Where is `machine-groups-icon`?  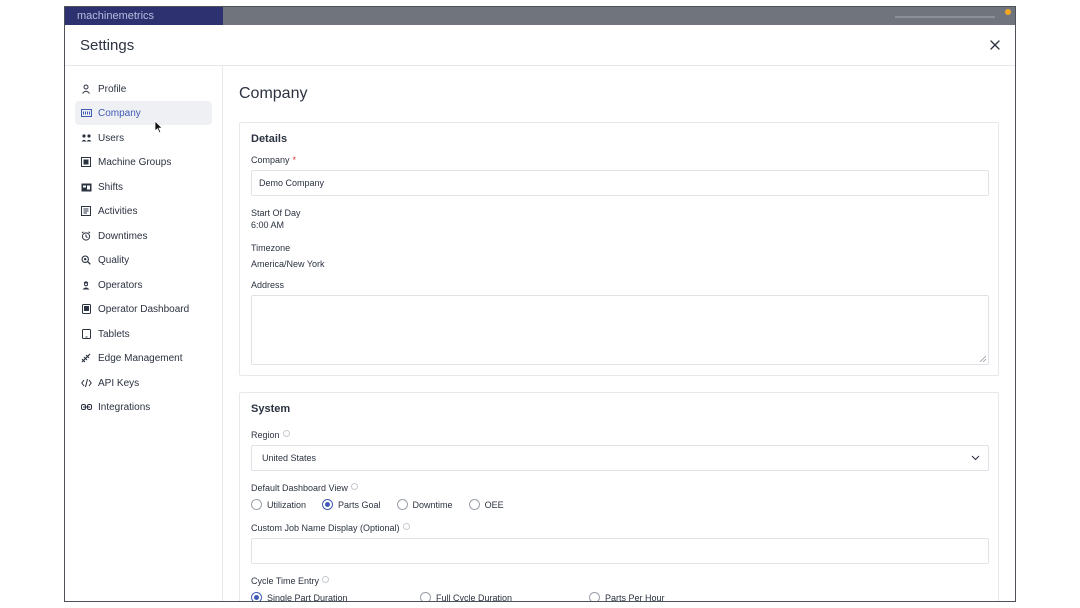 machine-groups-icon is located at coordinates (86, 162).